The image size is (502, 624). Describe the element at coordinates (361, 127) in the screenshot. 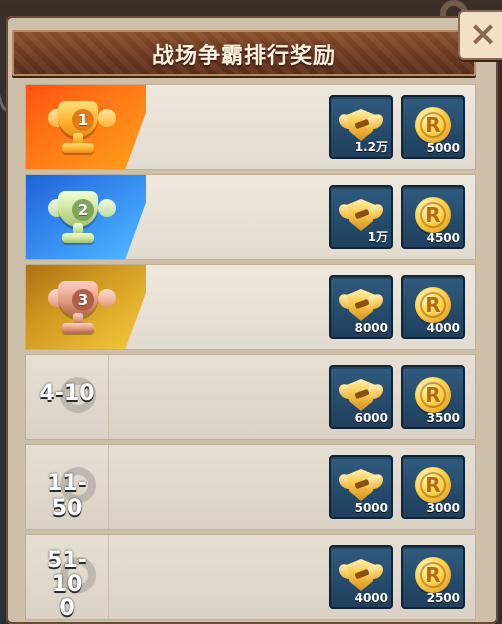

I see `reward-item-badge: 1.2万` at that location.